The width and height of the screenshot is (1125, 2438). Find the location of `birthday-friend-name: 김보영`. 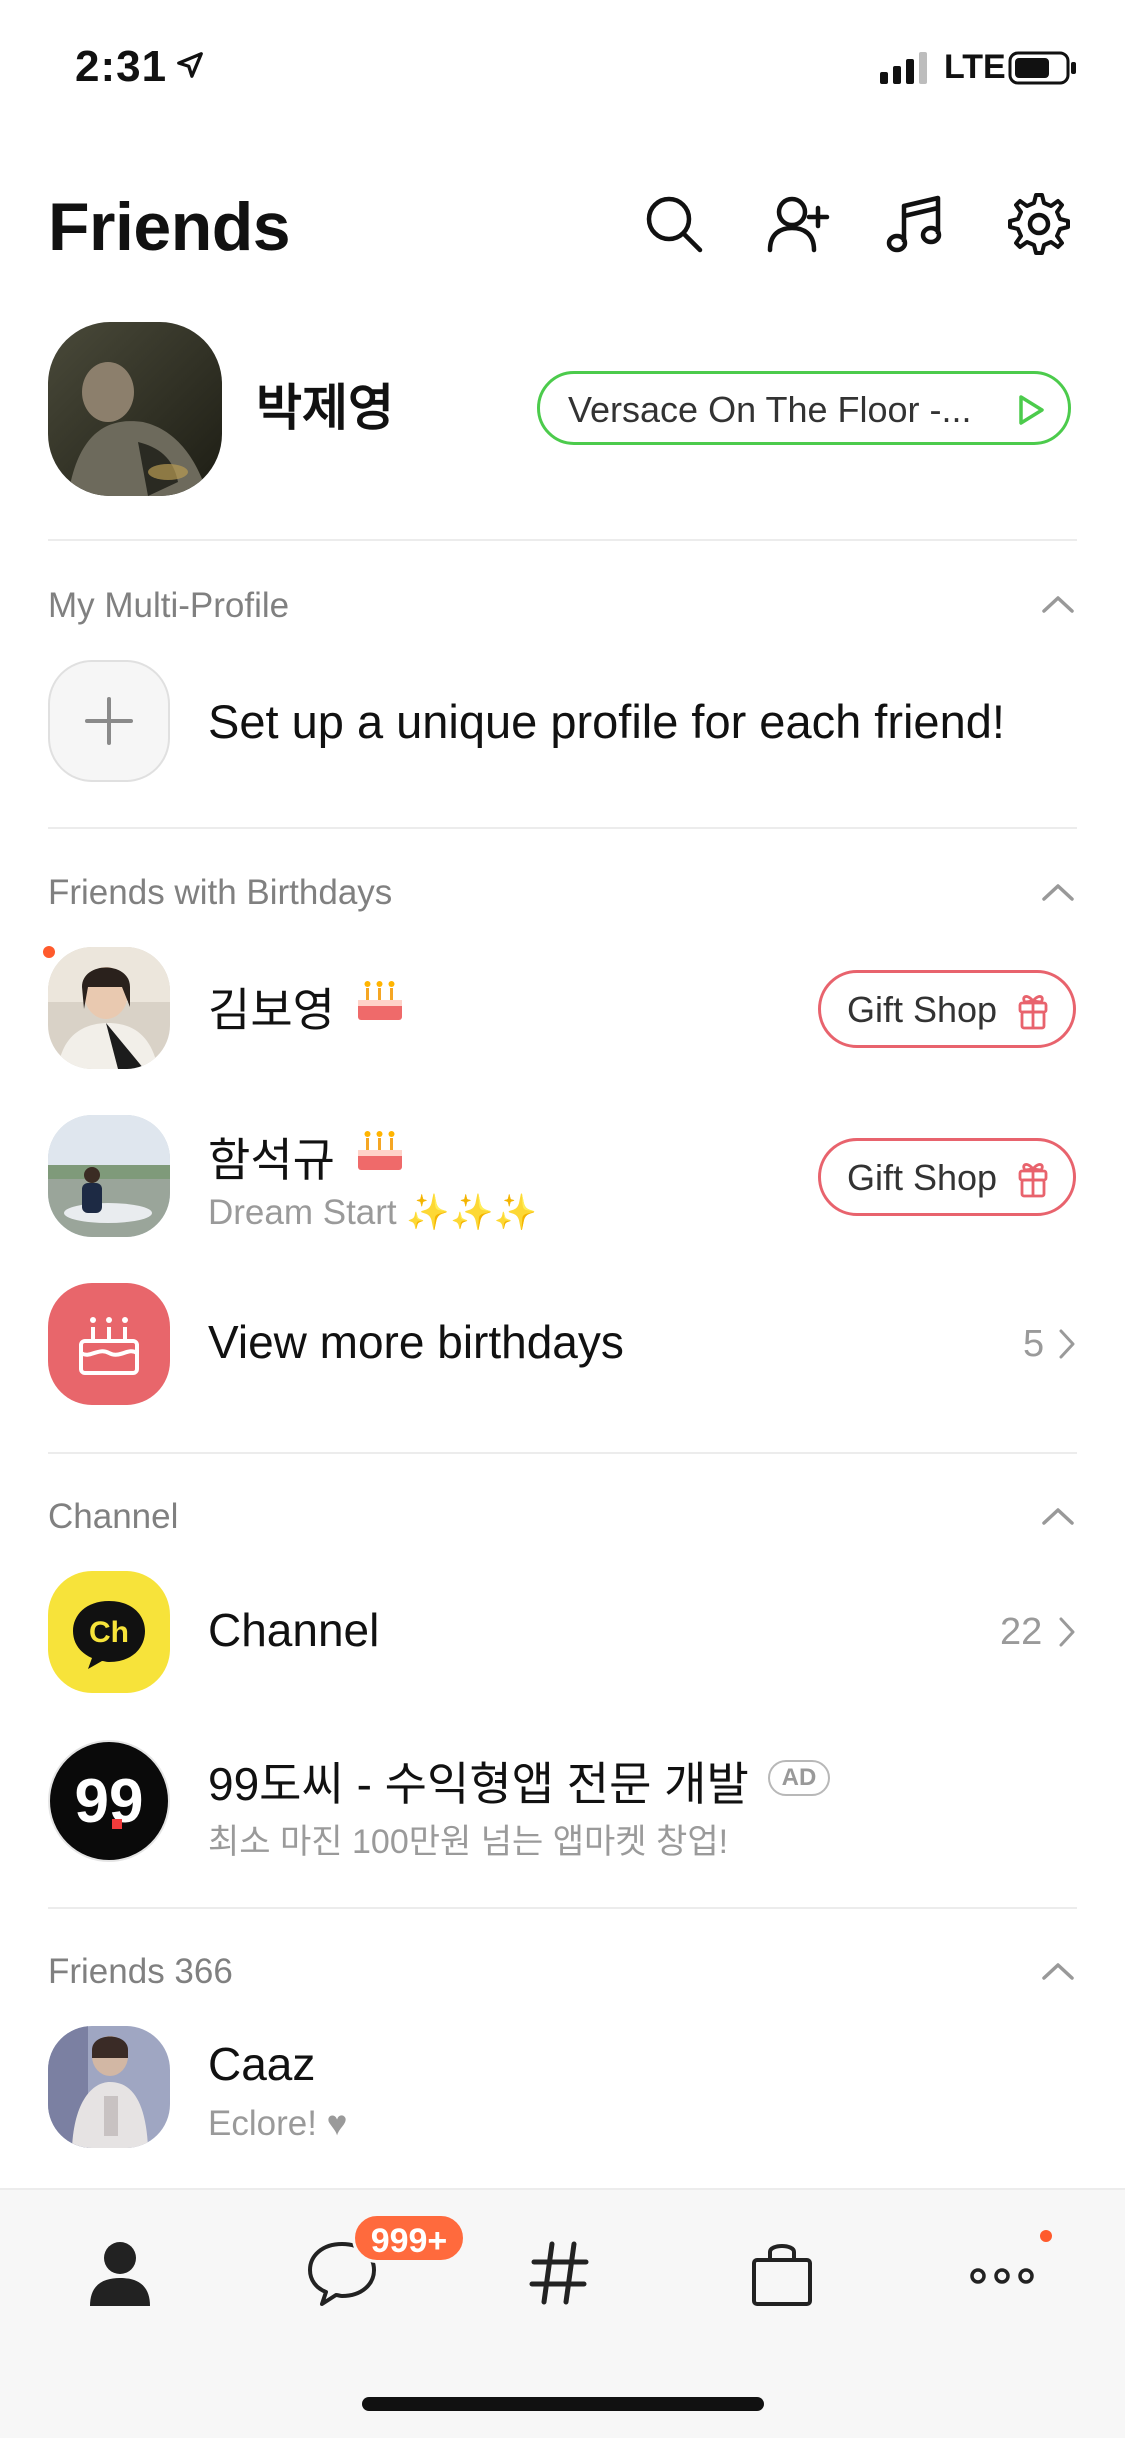

birthday-friend-name: 김보영 is located at coordinates (271, 1007).